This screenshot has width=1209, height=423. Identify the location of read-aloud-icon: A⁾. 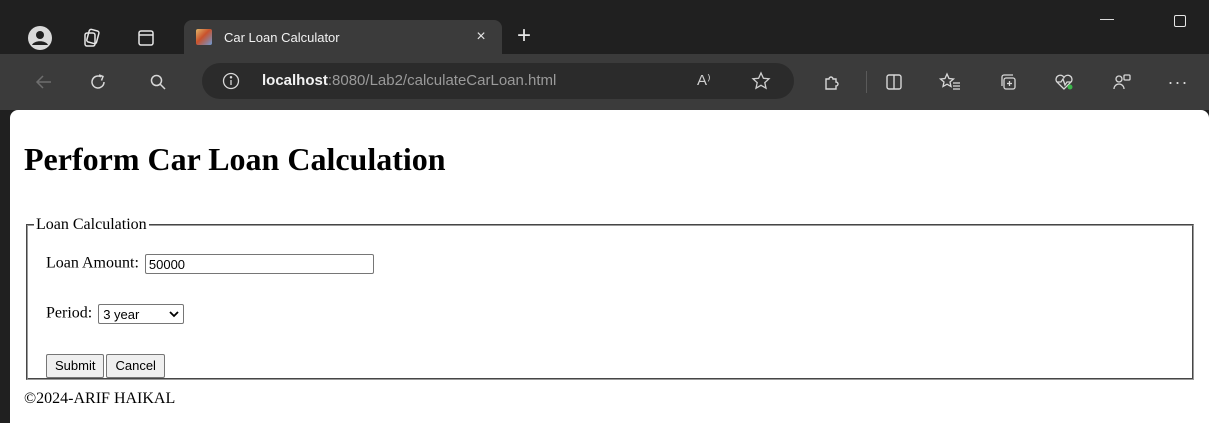
(704, 80).